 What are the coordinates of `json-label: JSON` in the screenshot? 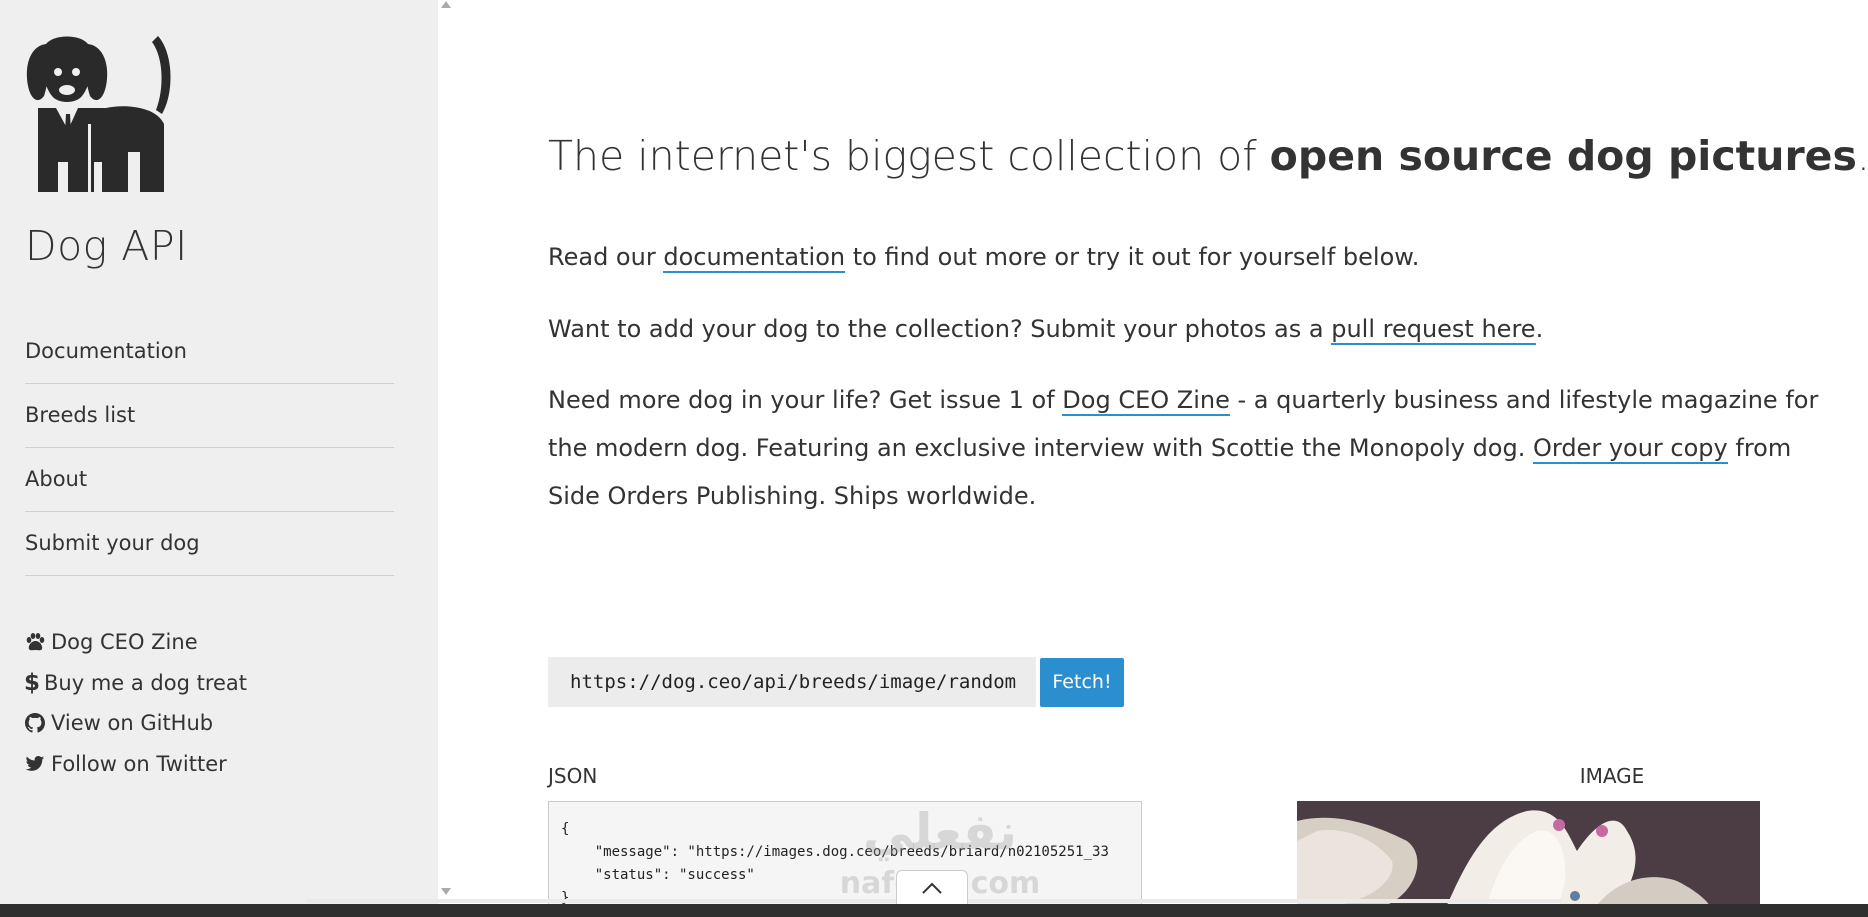 It's located at (573, 776).